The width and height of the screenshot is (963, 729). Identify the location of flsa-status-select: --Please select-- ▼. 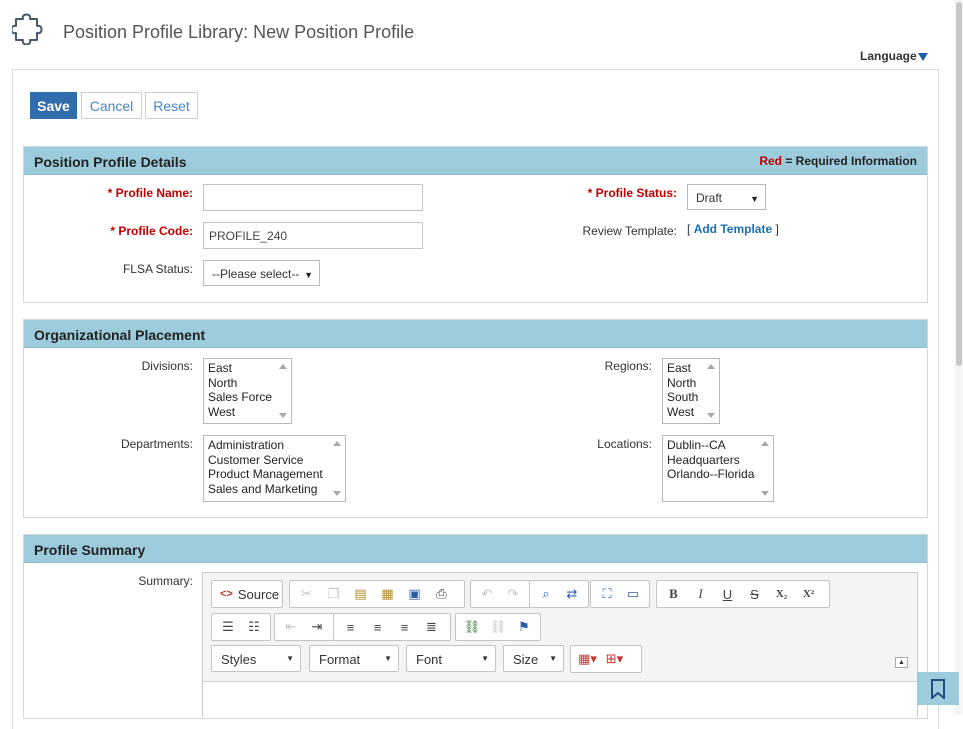
(261, 273).